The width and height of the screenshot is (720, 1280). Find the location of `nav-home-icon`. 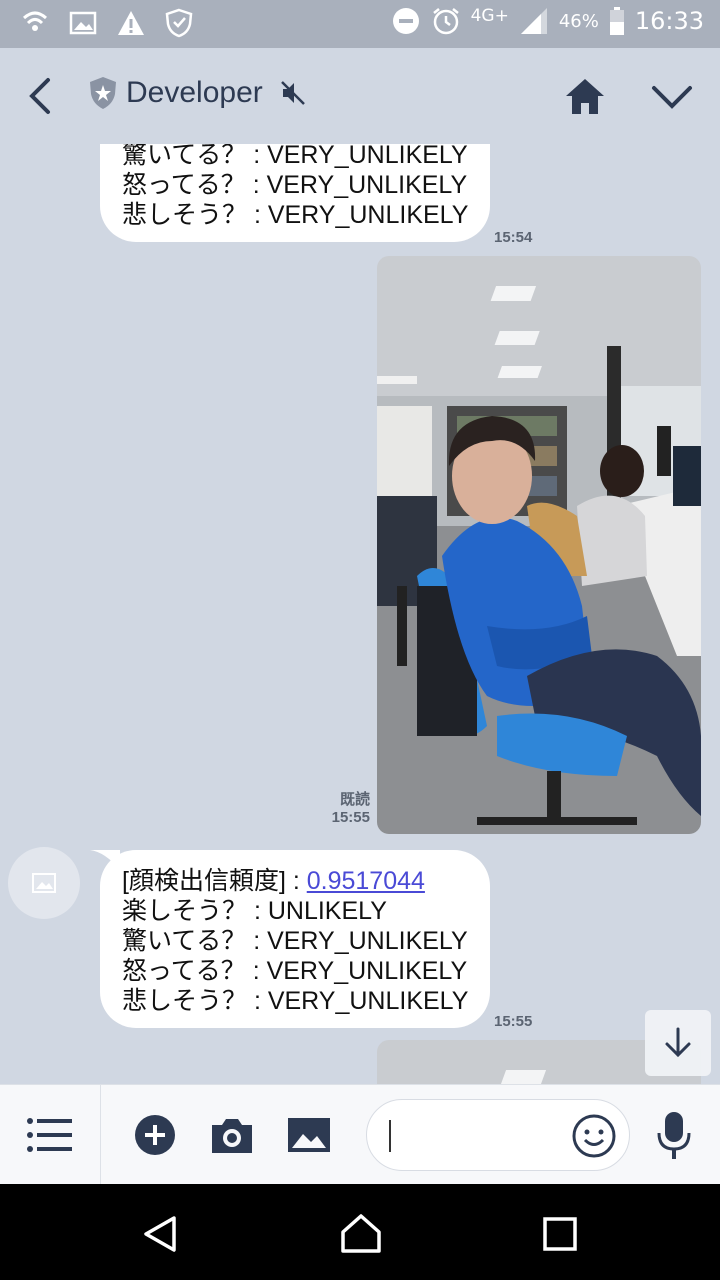

nav-home-icon is located at coordinates (361, 1233).